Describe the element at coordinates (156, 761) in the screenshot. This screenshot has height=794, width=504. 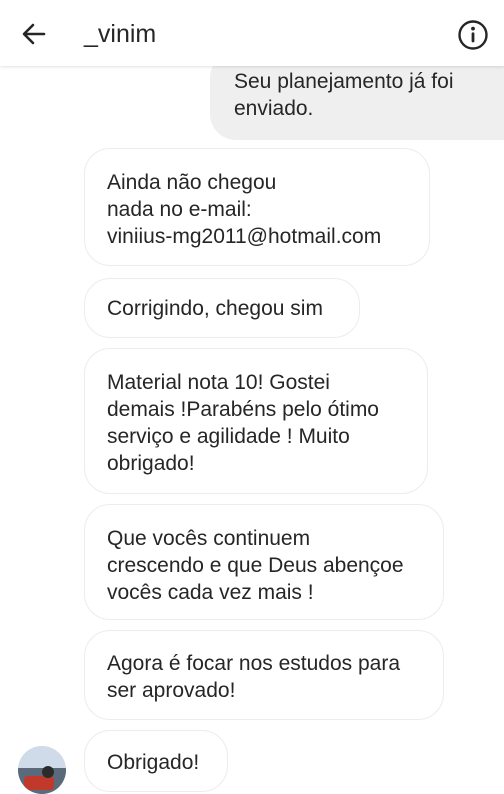
I see `message-bubble-incoming: Obrigado!` at that location.